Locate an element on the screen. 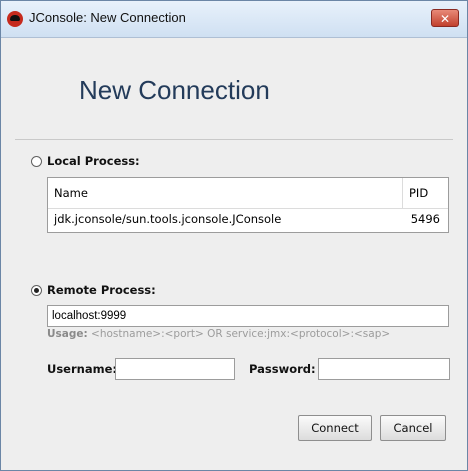  usage-label: Usage: is located at coordinates (67, 334).